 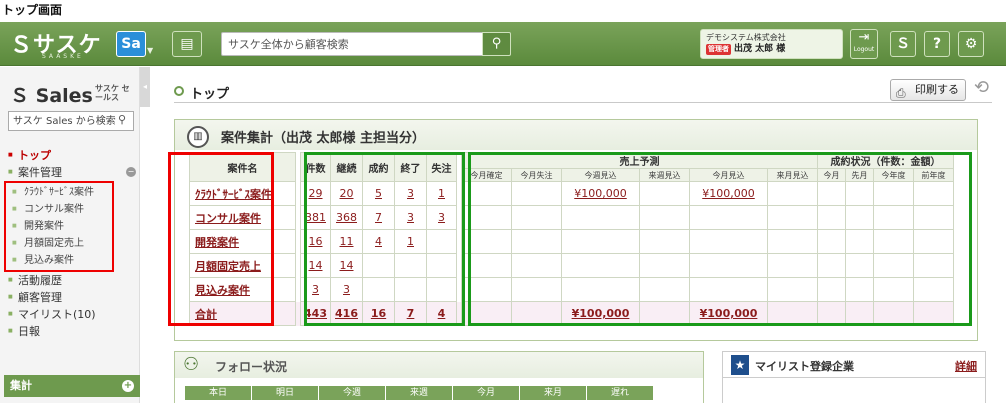 I want to click on role-badge: 管理者, so click(x=718, y=49).